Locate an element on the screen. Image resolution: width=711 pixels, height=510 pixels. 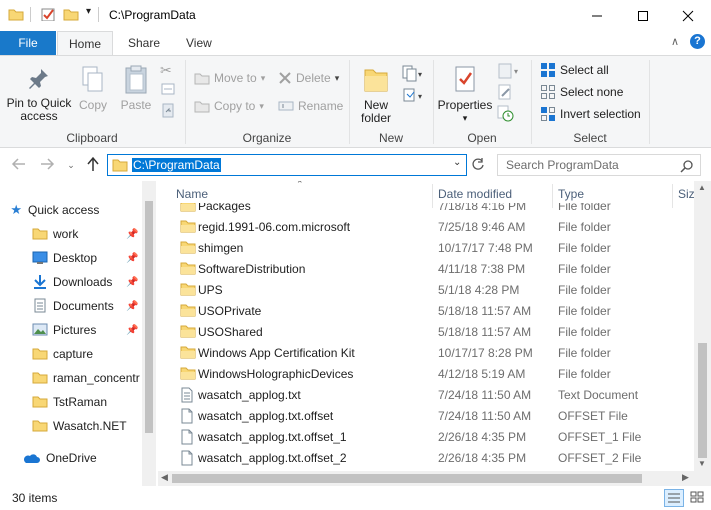
move-to-button: Move to ▾ is located at coordinates (229, 78).